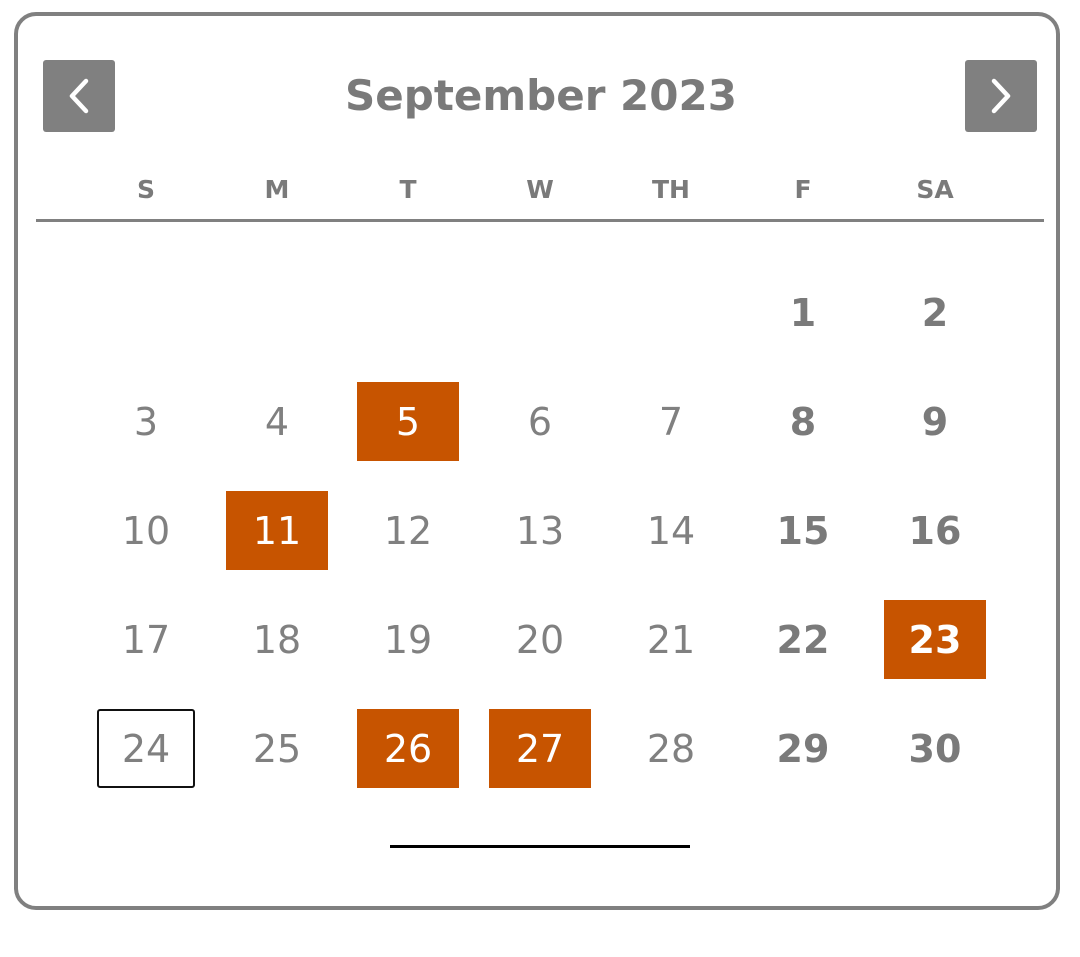  What do you see at coordinates (277, 421) in the screenshot?
I see `day-cell-4: 4` at bounding box center [277, 421].